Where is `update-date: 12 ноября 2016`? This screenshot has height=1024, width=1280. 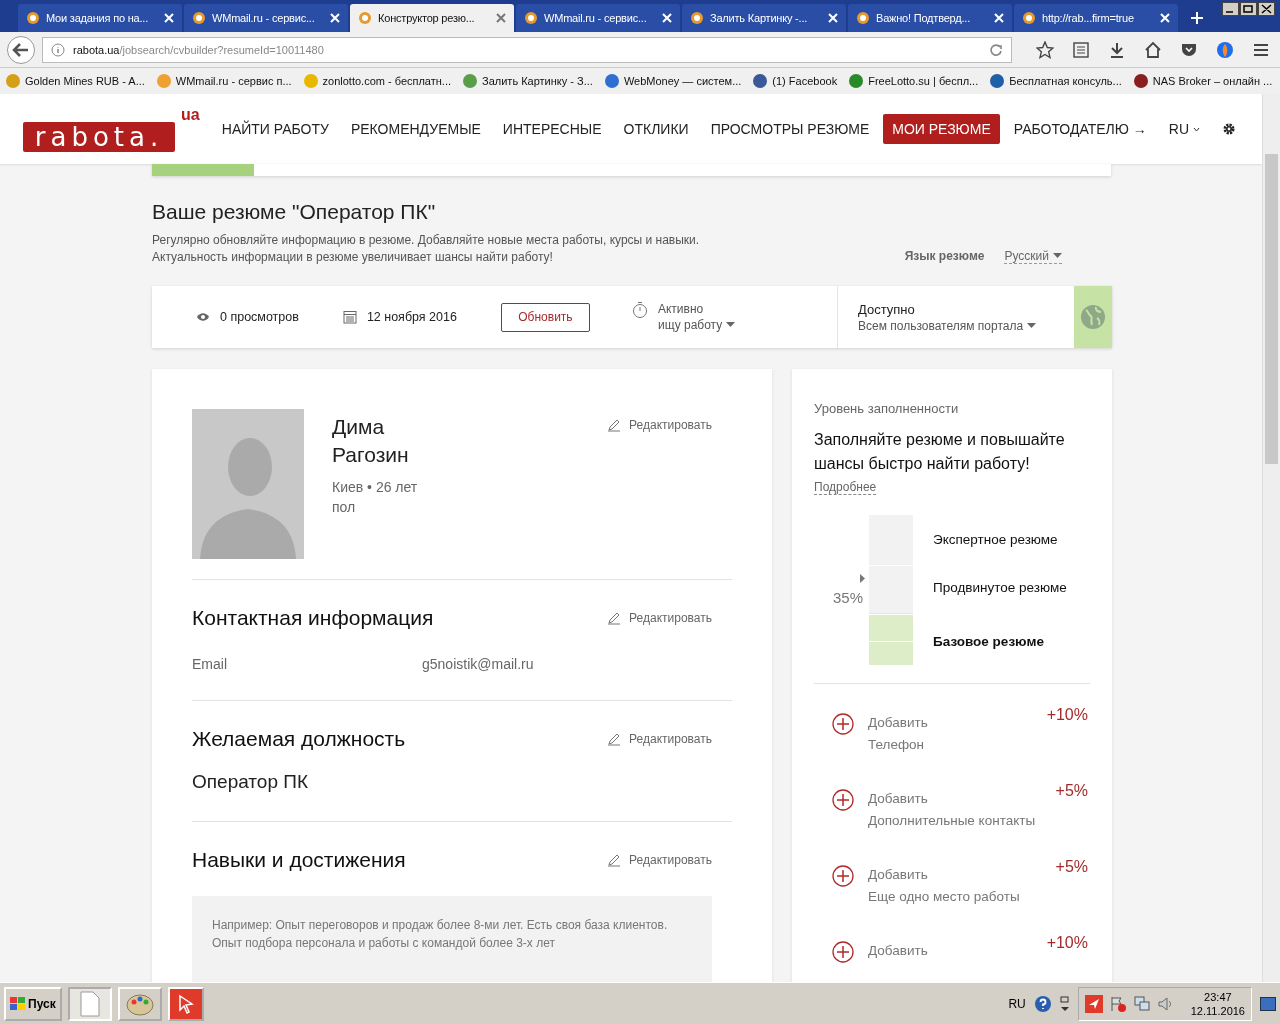 update-date: 12 ноября 2016 is located at coordinates (411, 317).